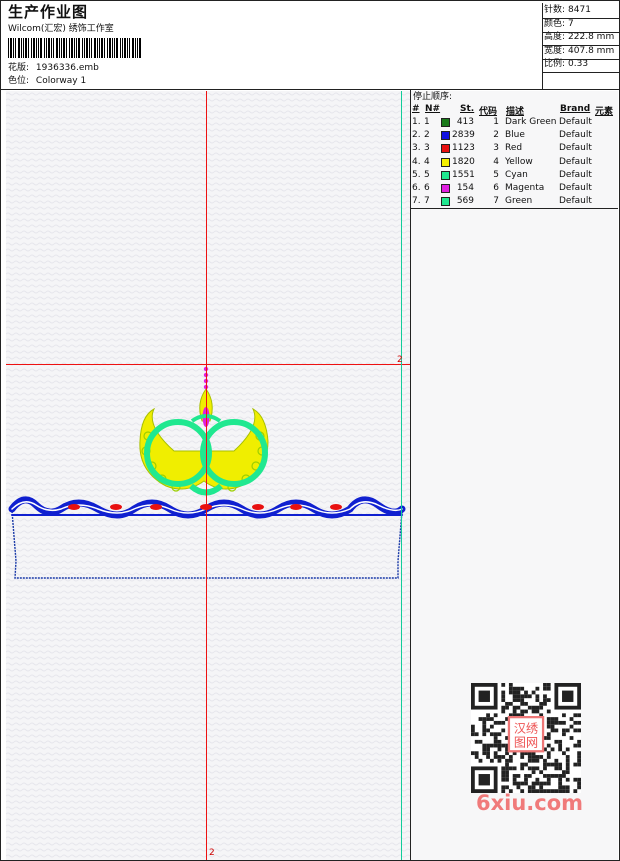  I want to click on row-index: 7., so click(416, 201).